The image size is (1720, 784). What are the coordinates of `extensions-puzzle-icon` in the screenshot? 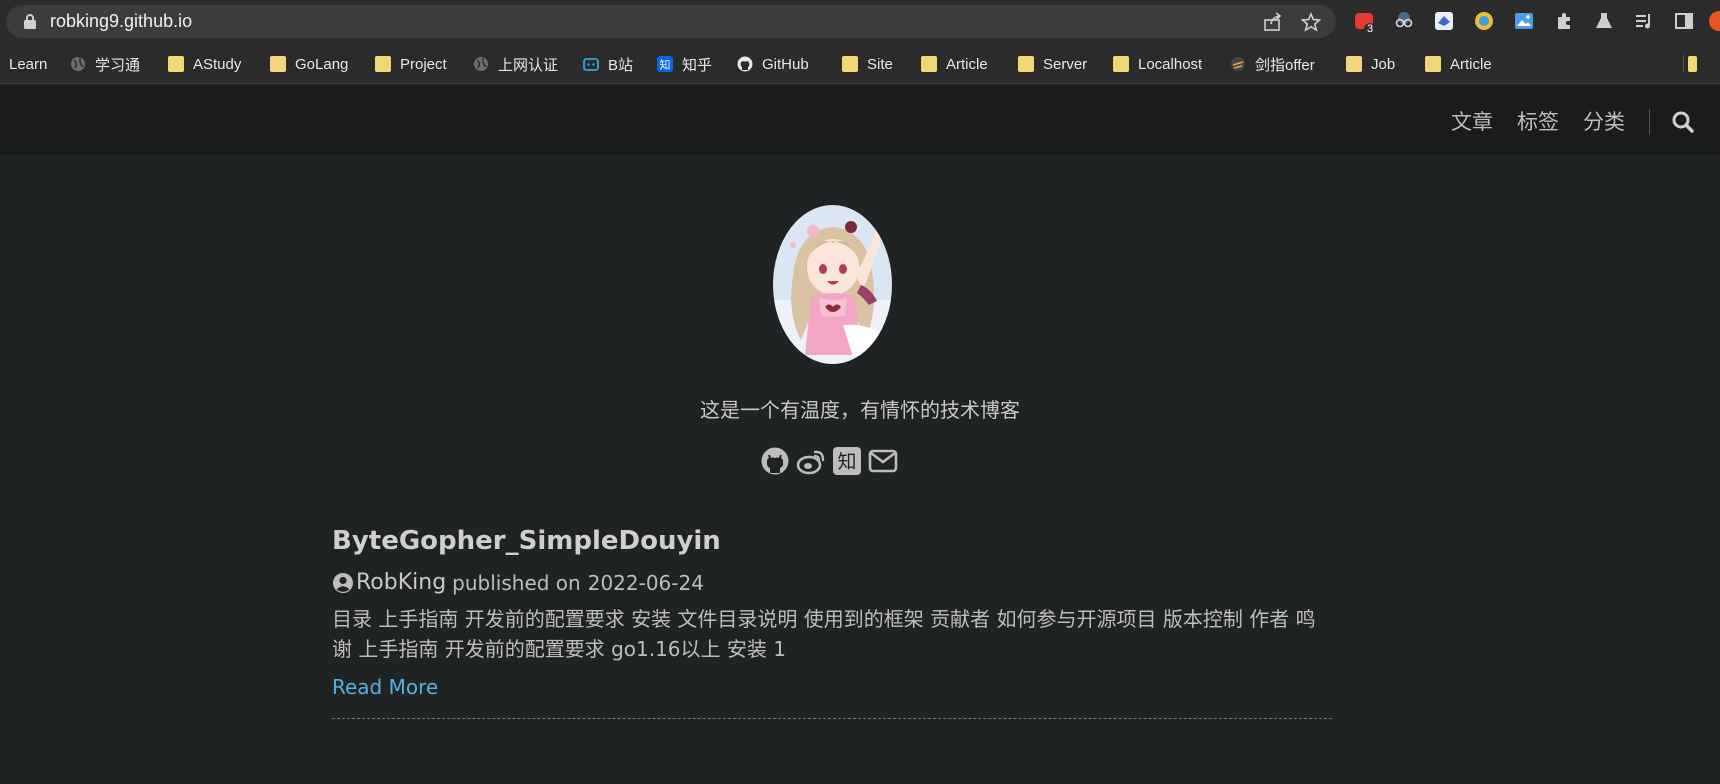 It's located at (1564, 21).